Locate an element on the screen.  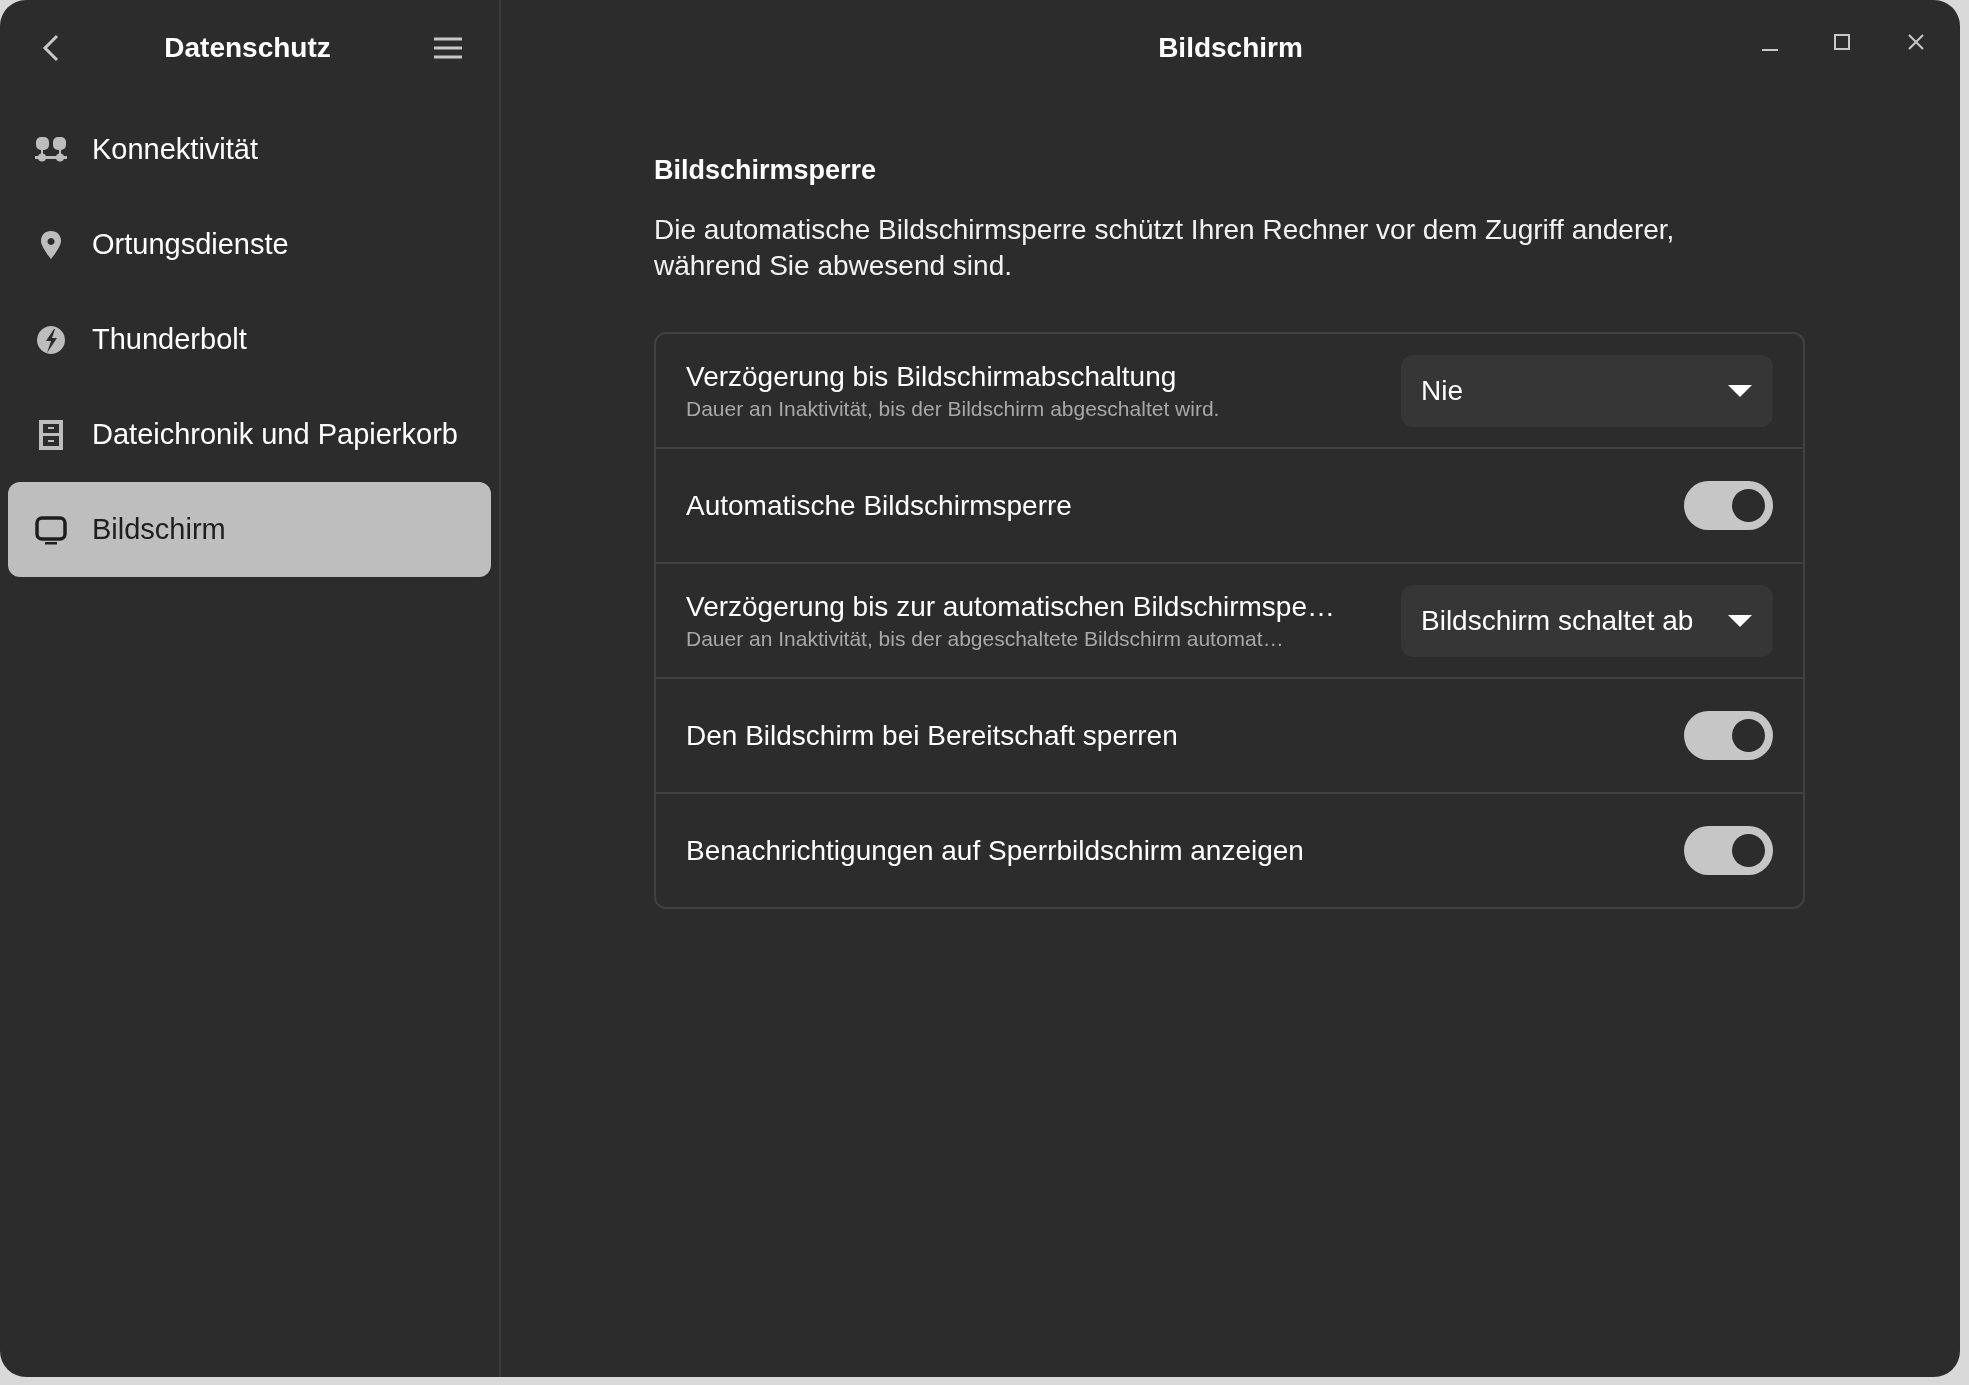
dropdown: Nie is located at coordinates (1587, 390).